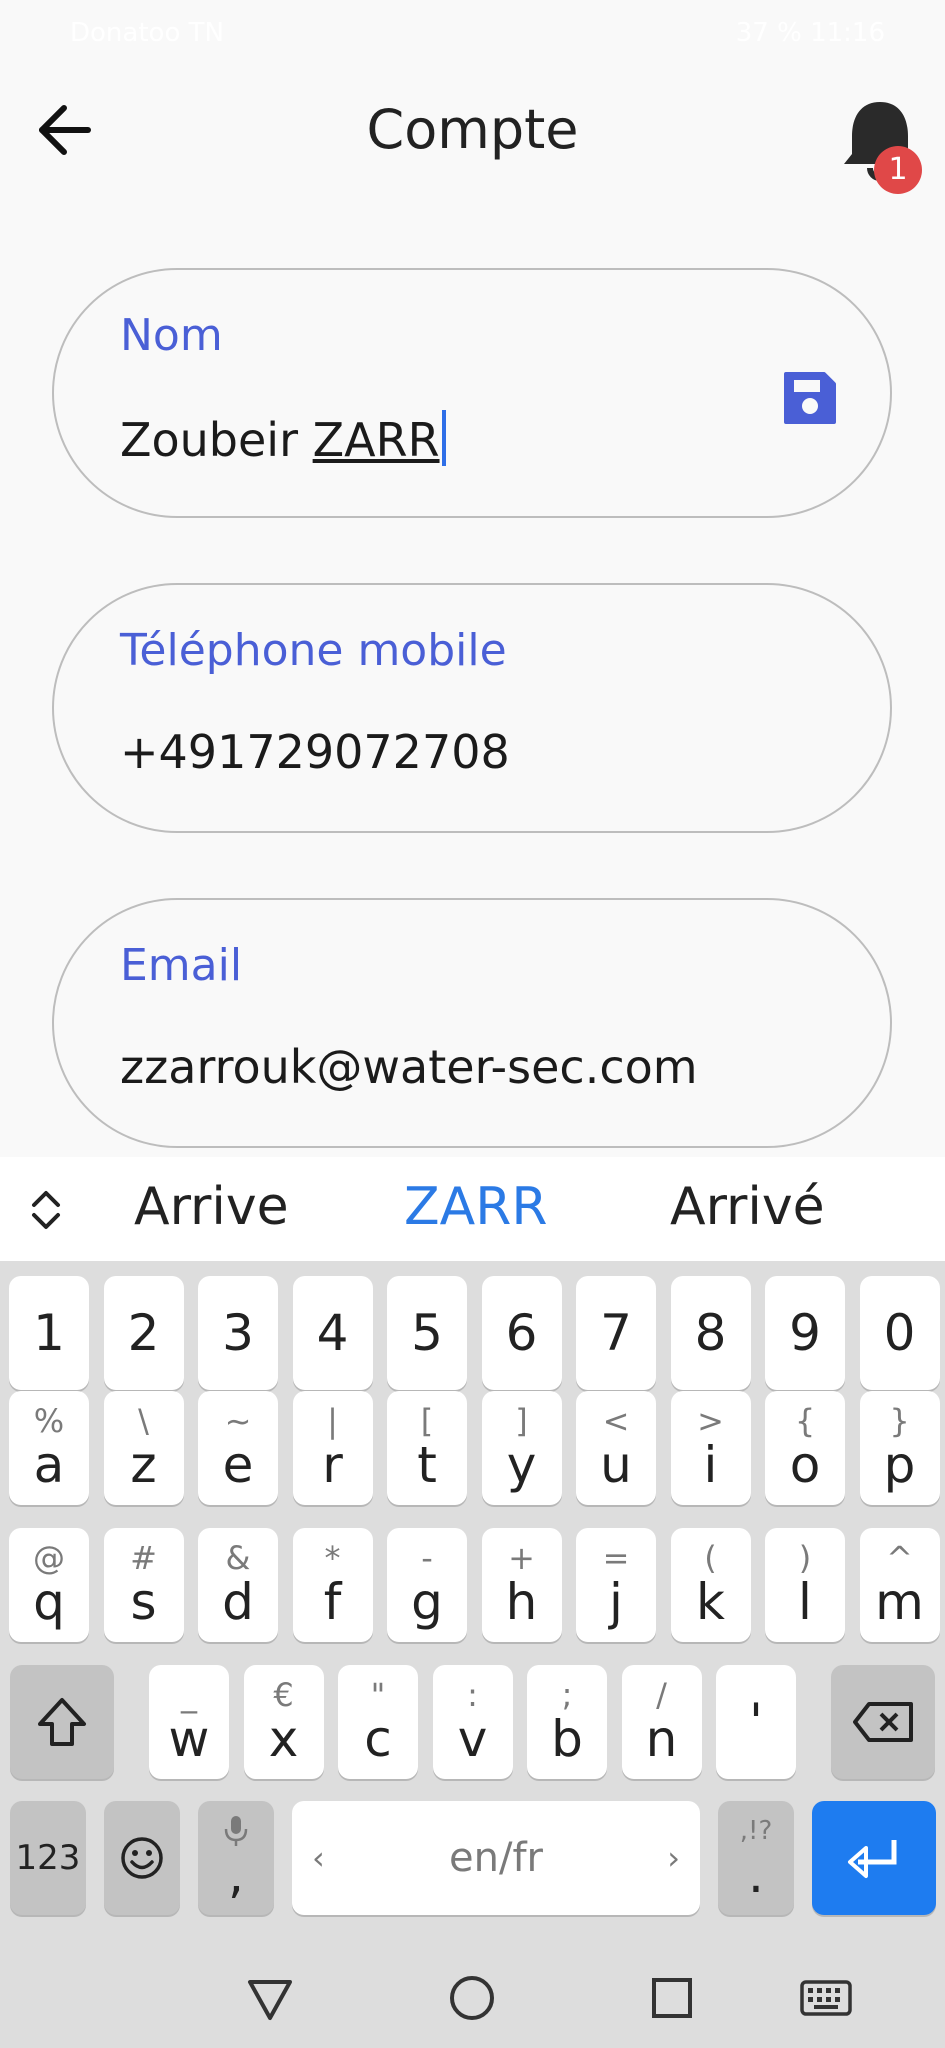 This screenshot has height=2048, width=945. What do you see at coordinates (756, 1722) in the screenshot?
I see `key-apostrophe: '` at bounding box center [756, 1722].